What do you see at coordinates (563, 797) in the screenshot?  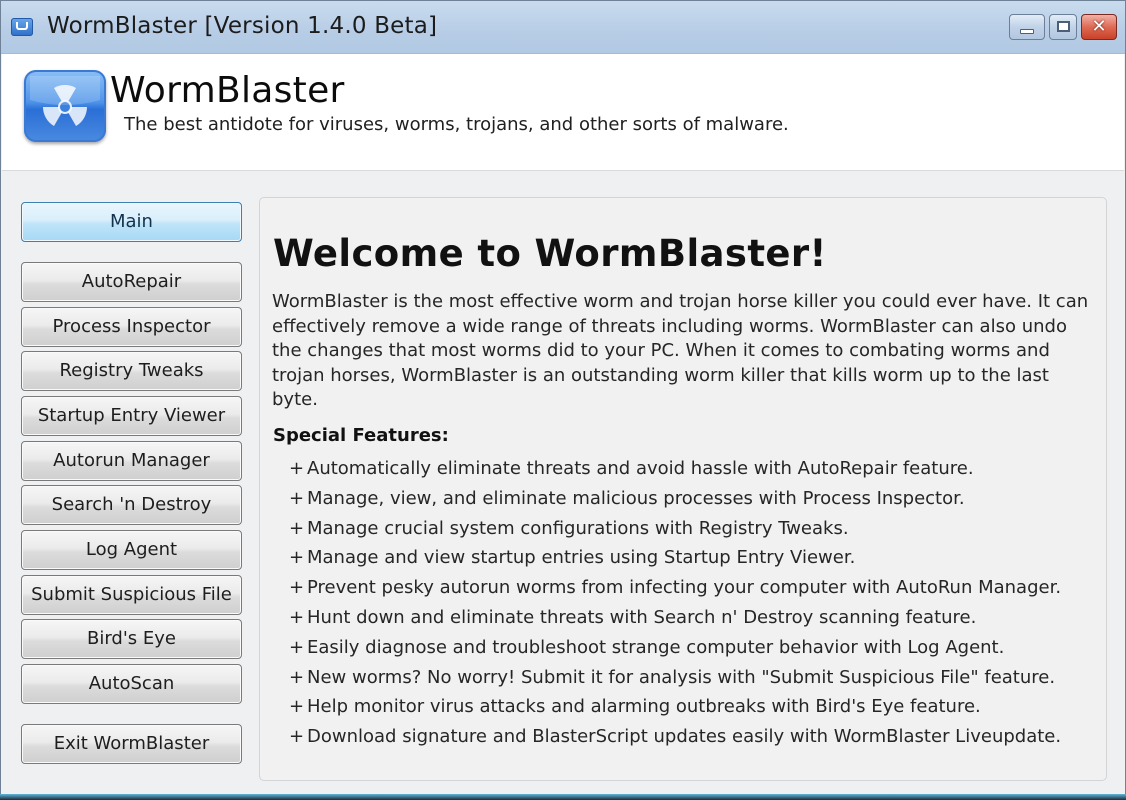 I see `taskbar-edge` at bounding box center [563, 797].